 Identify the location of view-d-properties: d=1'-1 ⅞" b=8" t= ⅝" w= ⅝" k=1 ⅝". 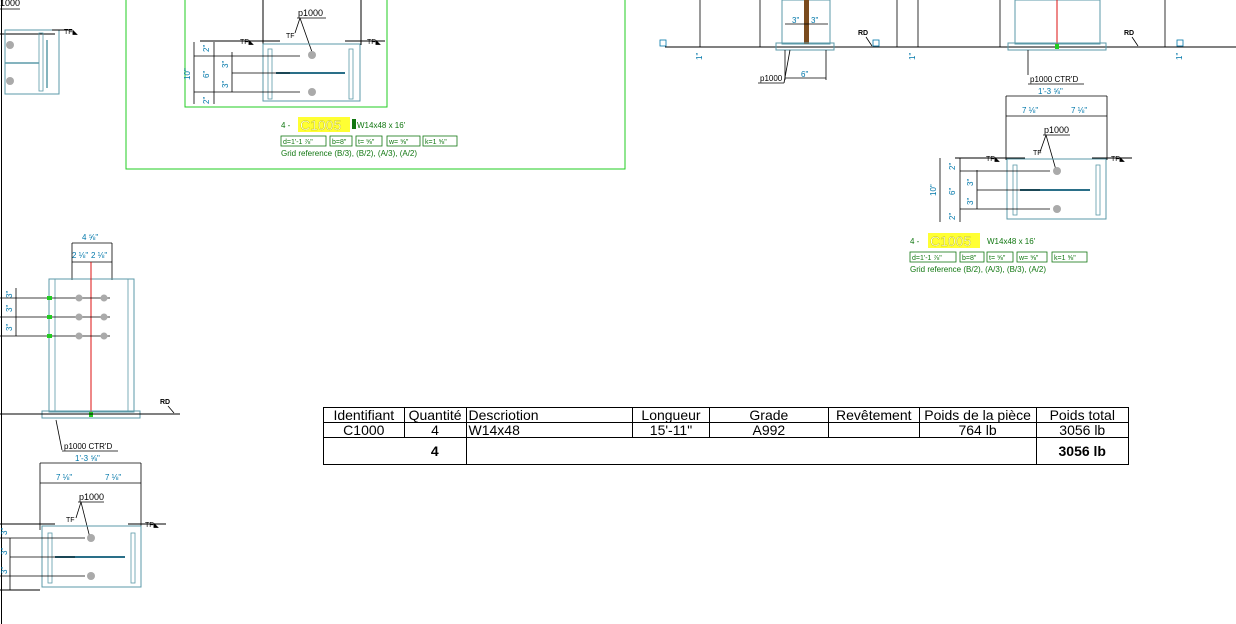
(998, 257).